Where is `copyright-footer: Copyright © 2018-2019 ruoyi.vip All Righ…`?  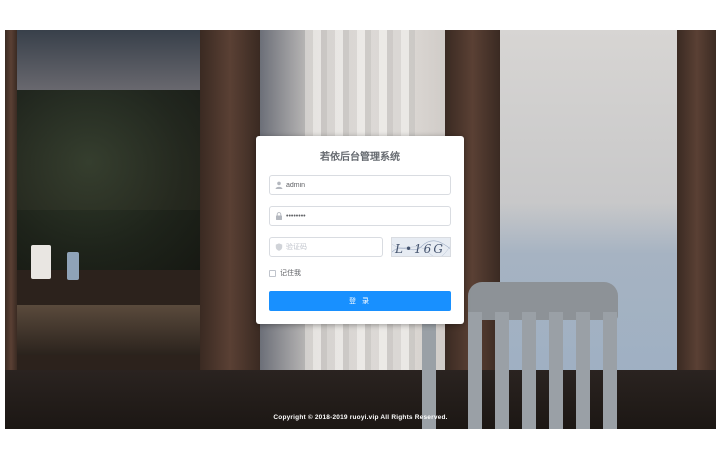 copyright-footer: Copyright © 2018-2019 ruoyi.vip All Righ… is located at coordinates (360, 417).